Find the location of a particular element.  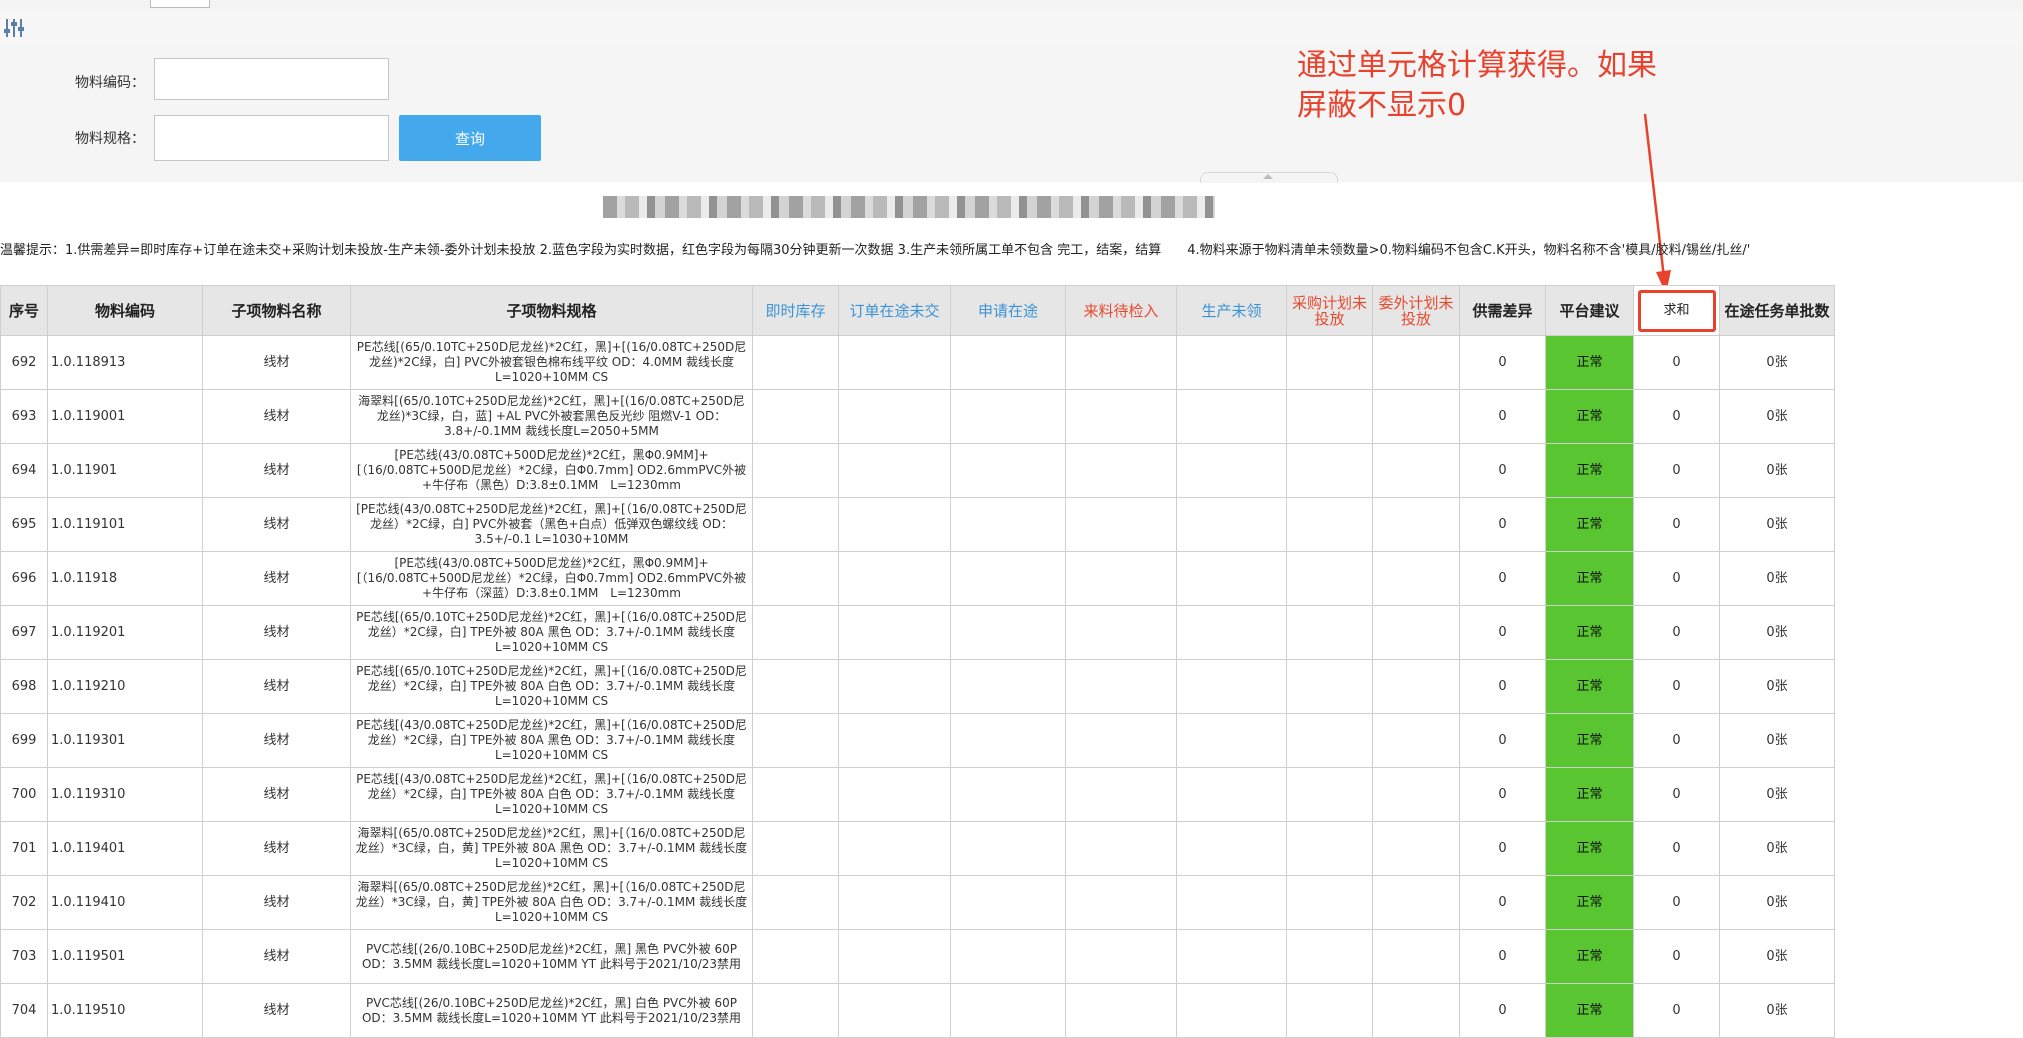

col-name: 子项物料名称 is located at coordinates (276, 310).